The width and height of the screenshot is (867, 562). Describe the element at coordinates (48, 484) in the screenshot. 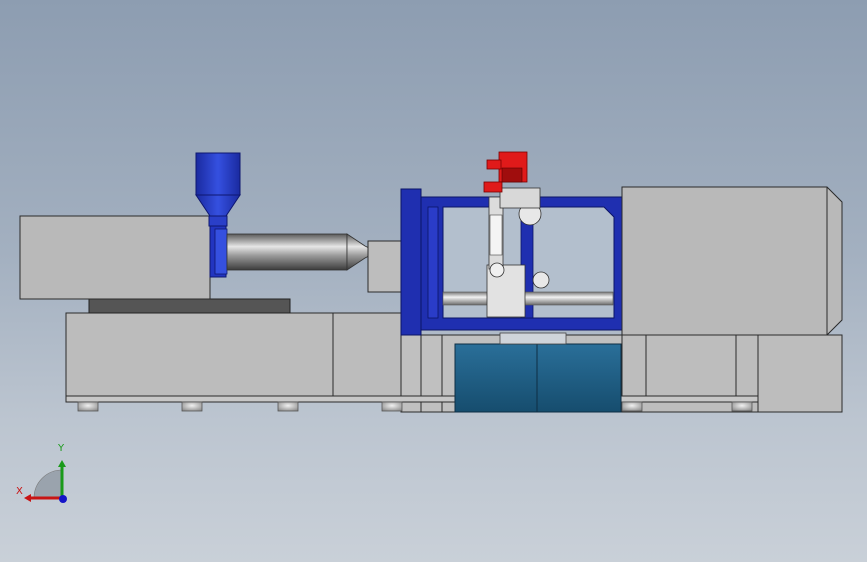

I see `triad-plane-icon` at that location.